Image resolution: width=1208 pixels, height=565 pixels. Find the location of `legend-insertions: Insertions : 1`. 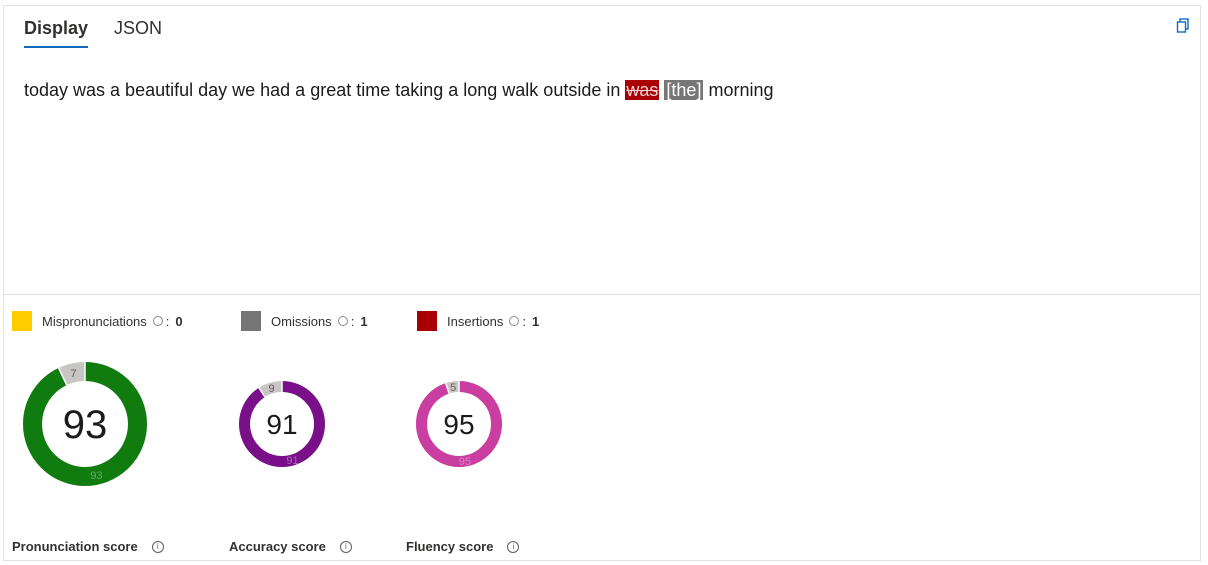

legend-insertions: Insertions : 1 is located at coordinates (478, 321).